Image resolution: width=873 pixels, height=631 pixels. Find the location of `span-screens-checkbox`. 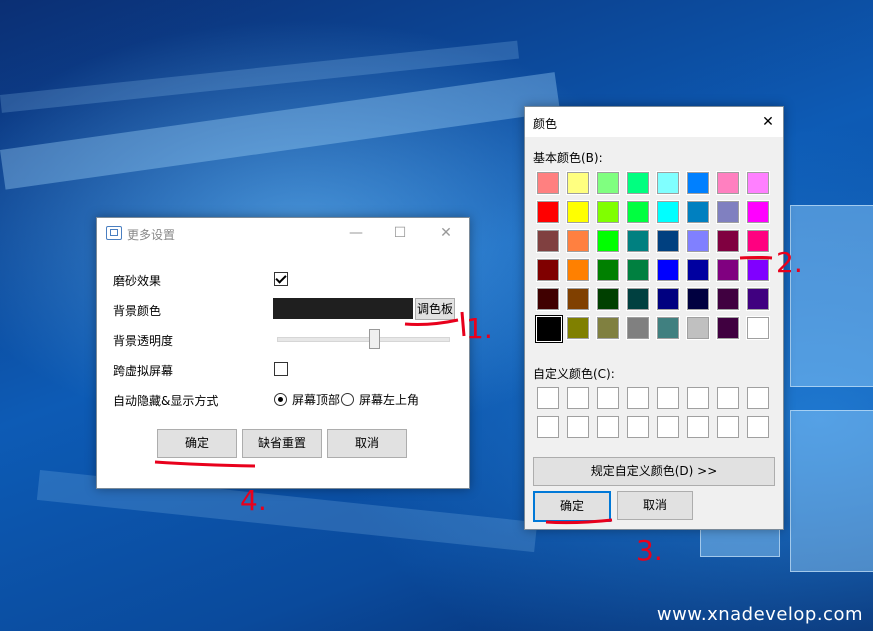

span-screens-checkbox is located at coordinates (281, 369).